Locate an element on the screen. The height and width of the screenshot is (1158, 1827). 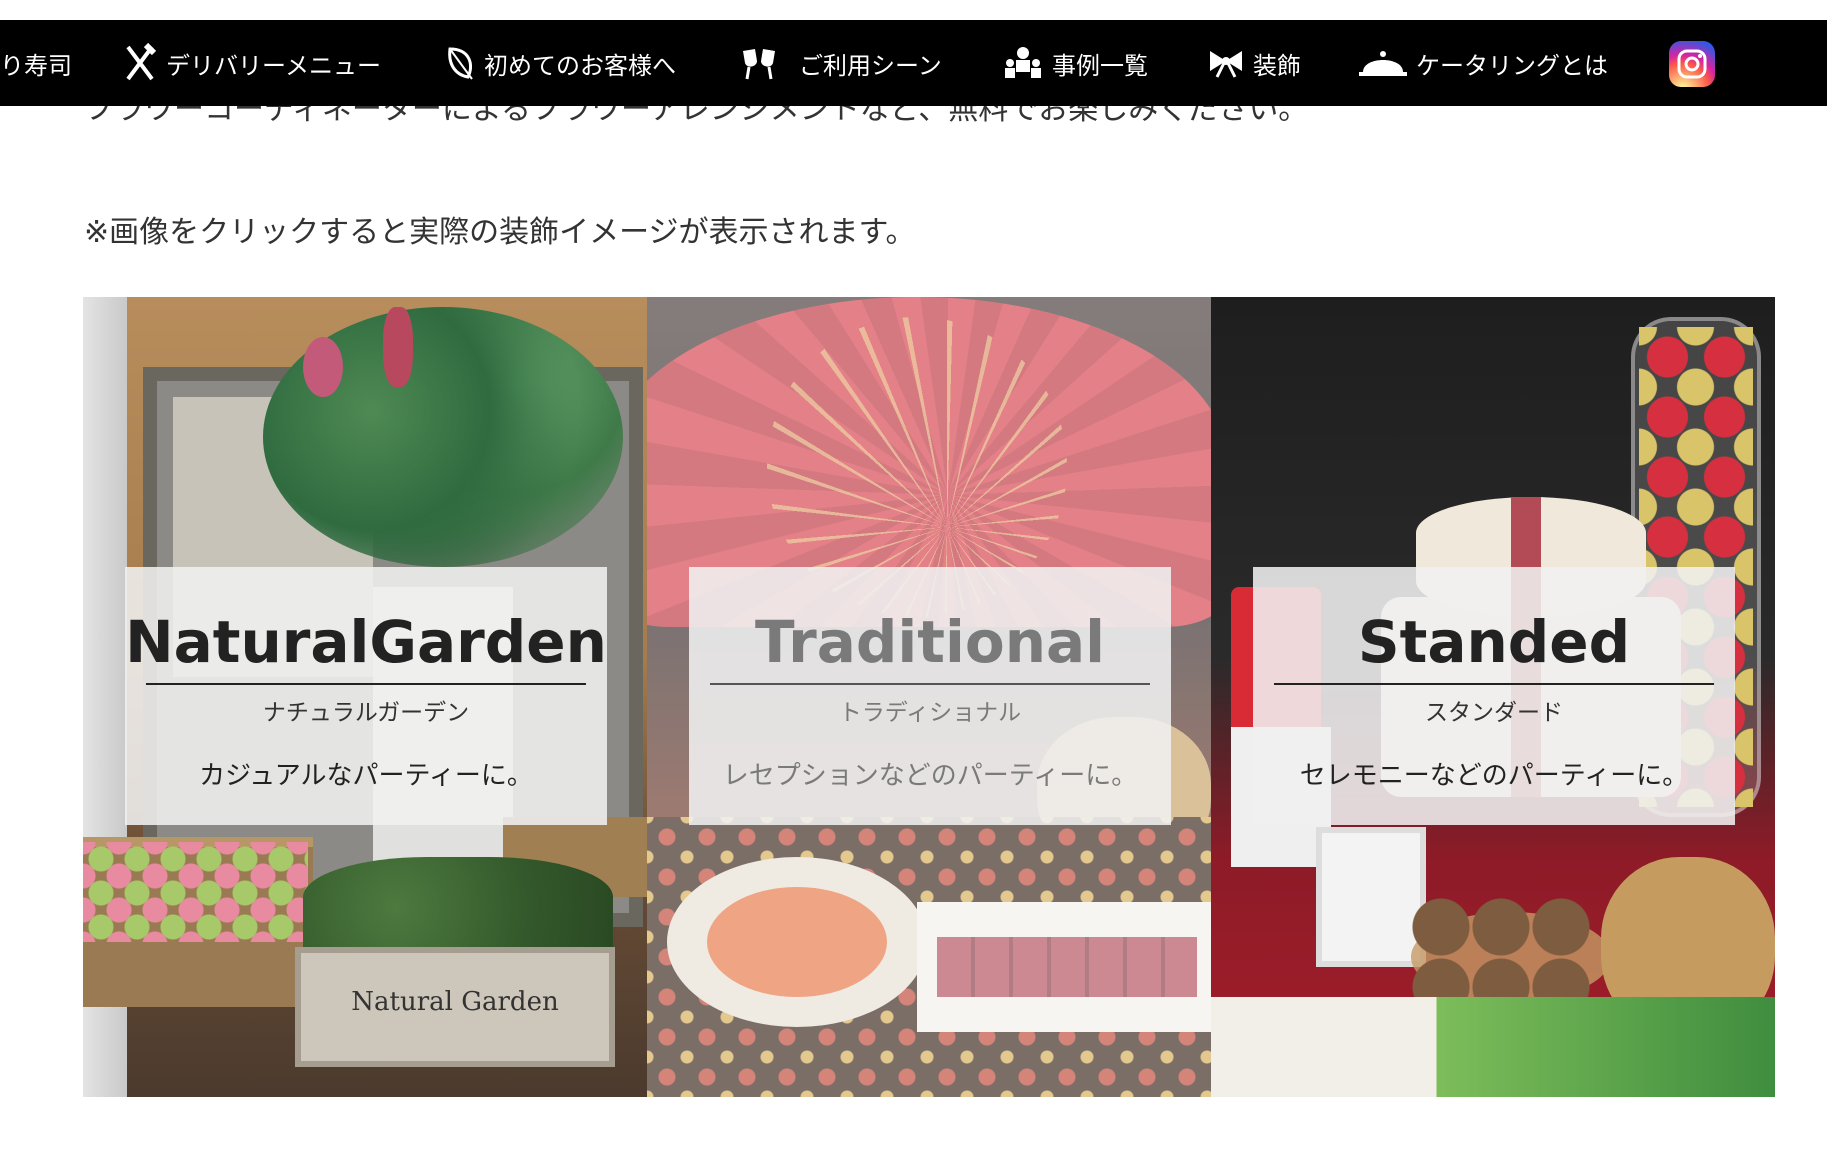
panel-description: セレモニーなどのパーティーに。 is located at coordinates (1494, 776).